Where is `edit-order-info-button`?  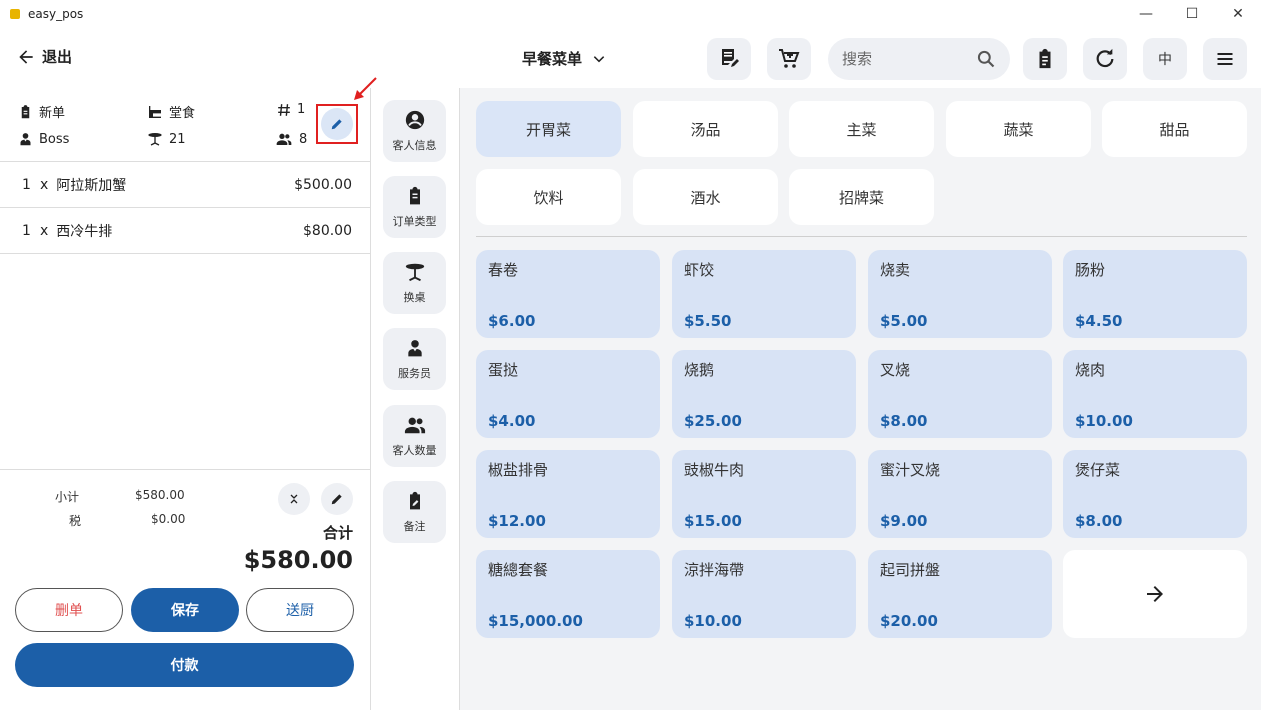
edit-order-info-button is located at coordinates (337, 124).